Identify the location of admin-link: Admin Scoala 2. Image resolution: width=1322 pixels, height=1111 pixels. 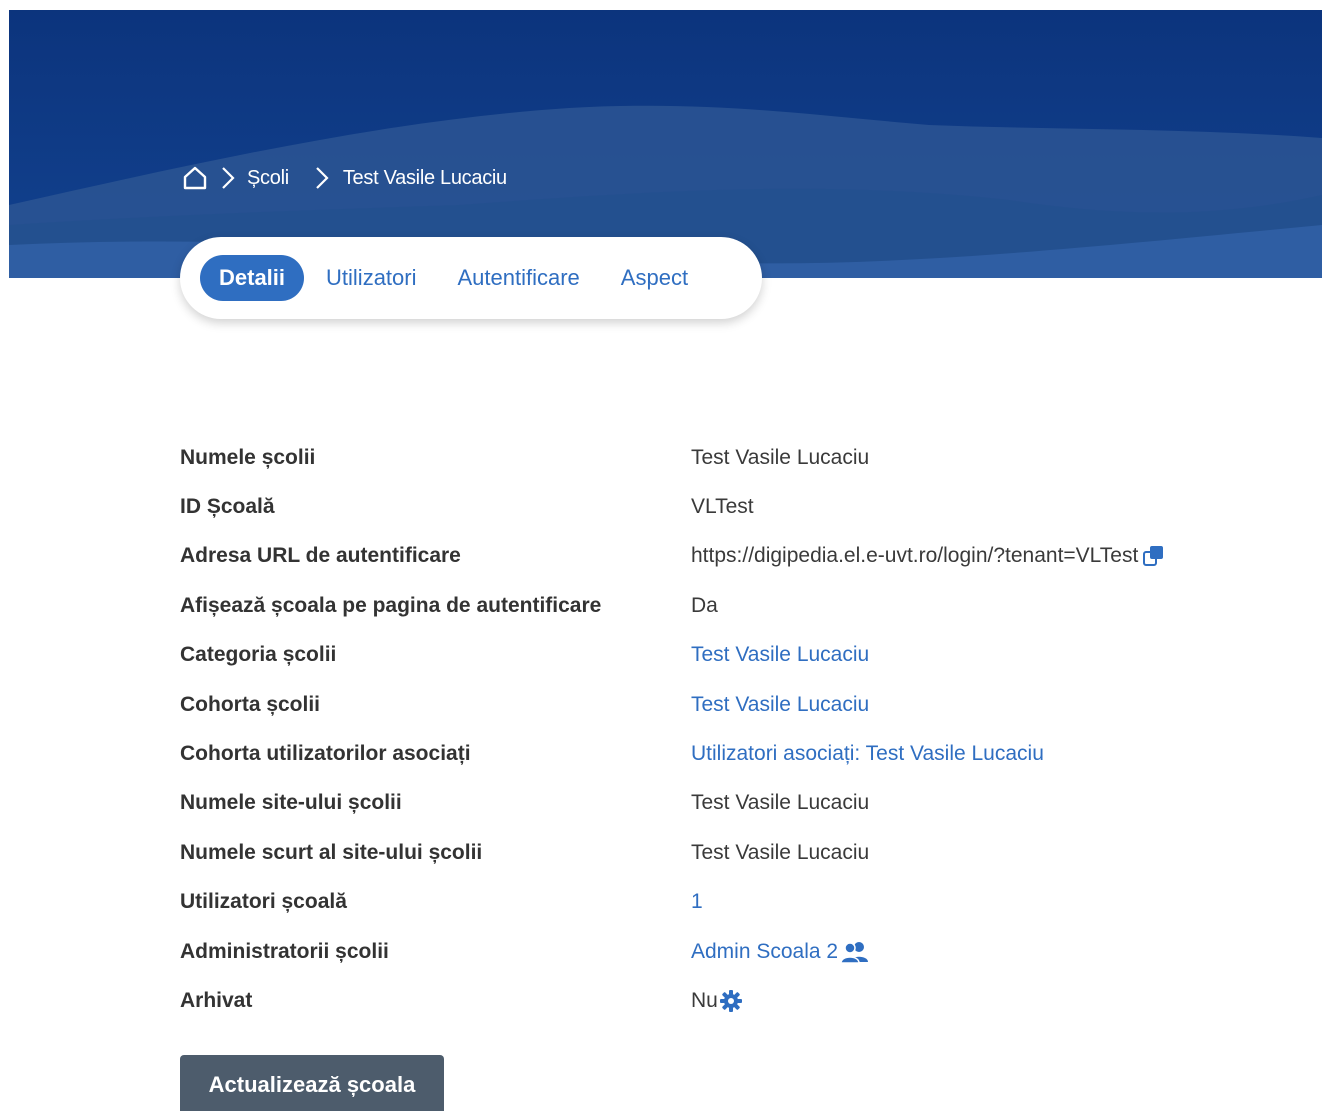
(764, 952).